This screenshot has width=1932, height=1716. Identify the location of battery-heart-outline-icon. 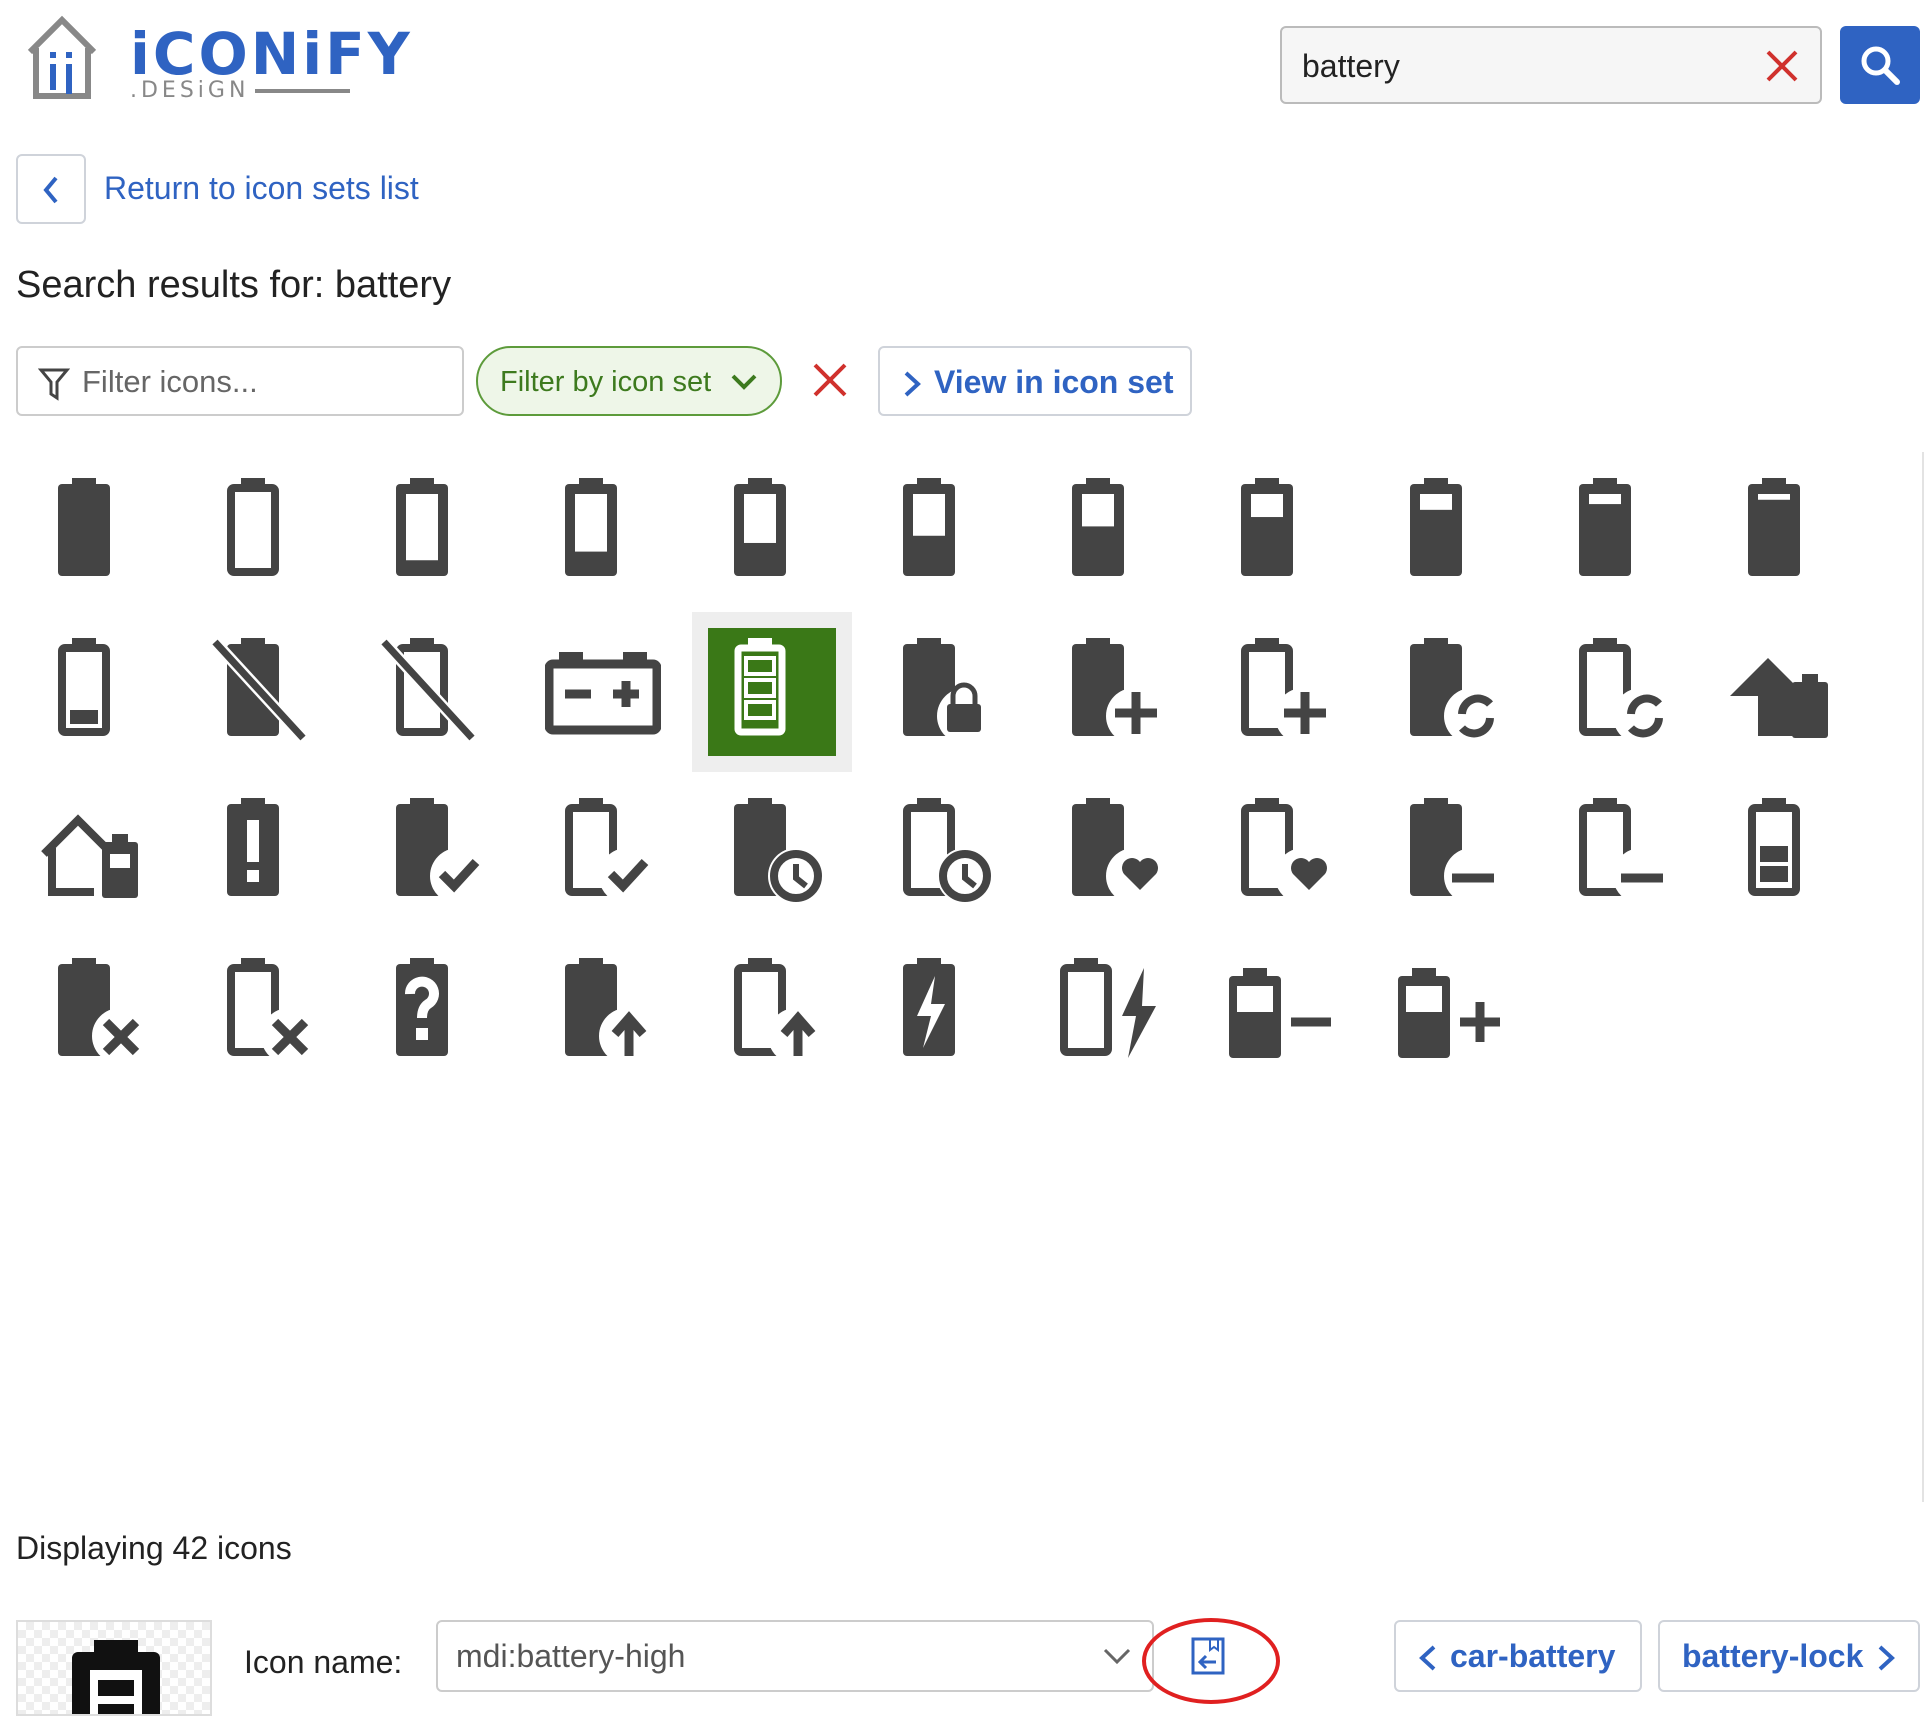
(1286, 851).